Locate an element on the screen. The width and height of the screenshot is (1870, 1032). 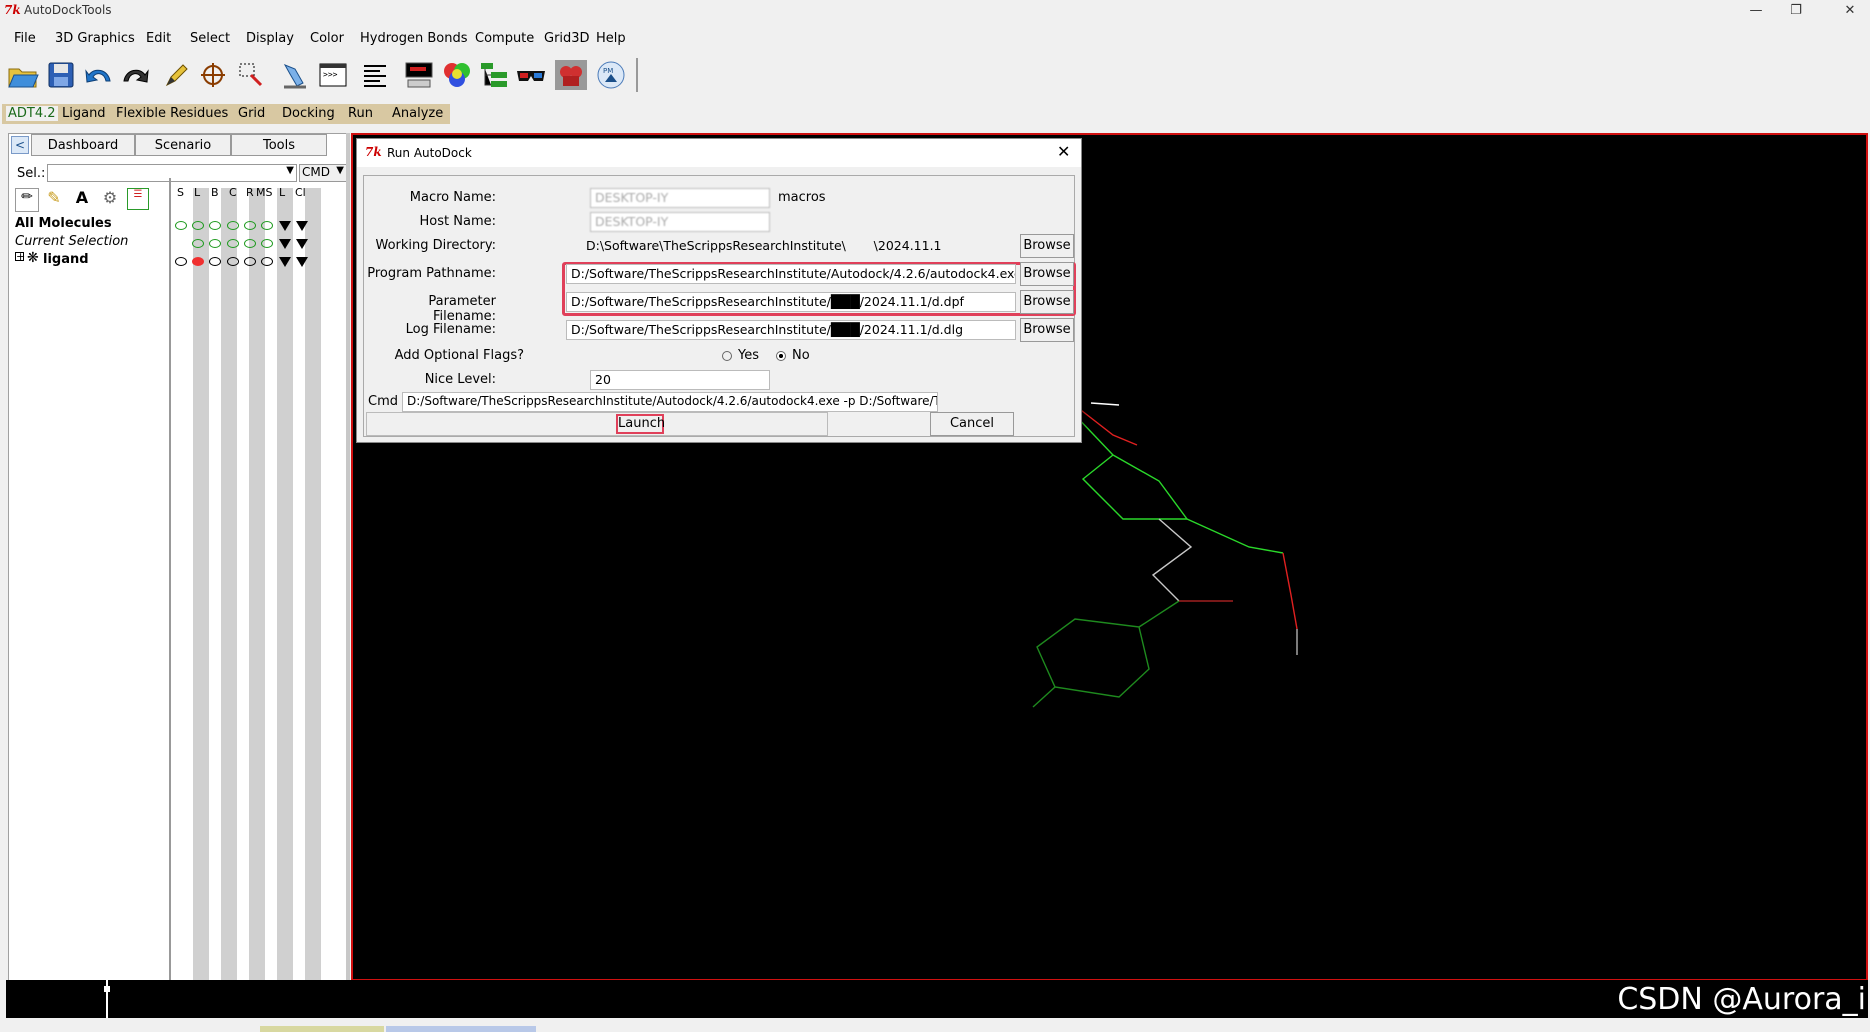
dialog-close-icon: ✕ is located at coordinates (1063, 151).